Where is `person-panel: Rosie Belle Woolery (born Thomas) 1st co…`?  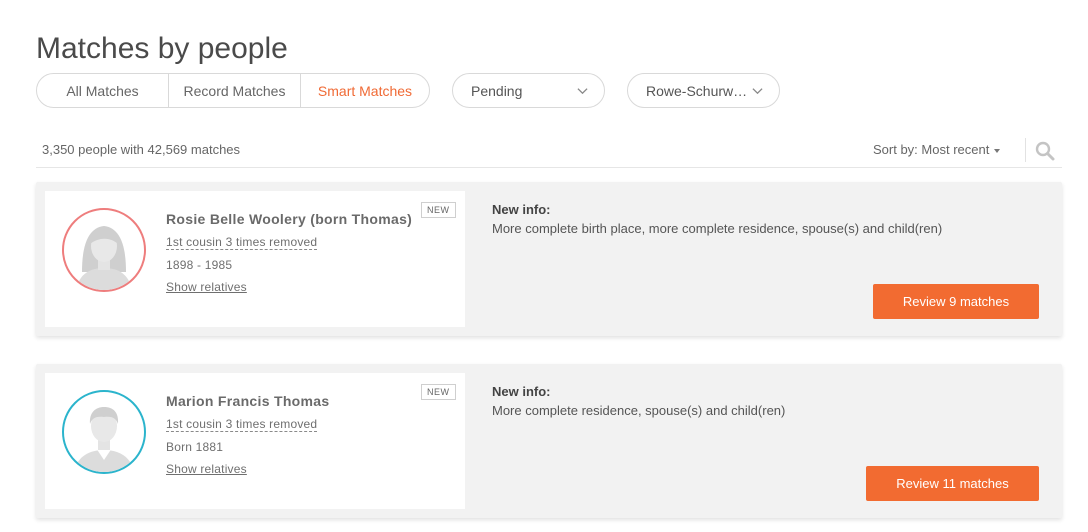 person-panel: Rosie Belle Woolery (born Thomas) 1st co… is located at coordinates (255, 259).